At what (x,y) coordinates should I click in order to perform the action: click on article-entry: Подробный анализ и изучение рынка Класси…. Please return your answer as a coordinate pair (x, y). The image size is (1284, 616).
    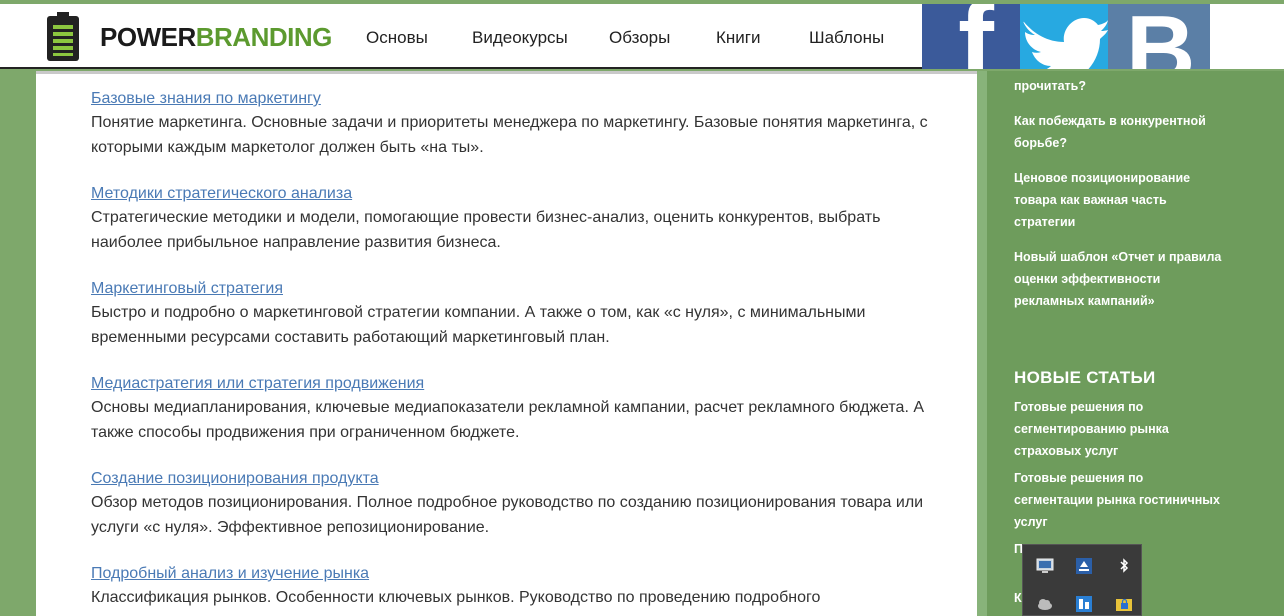
    Looking at the image, I should click on (516, 586).